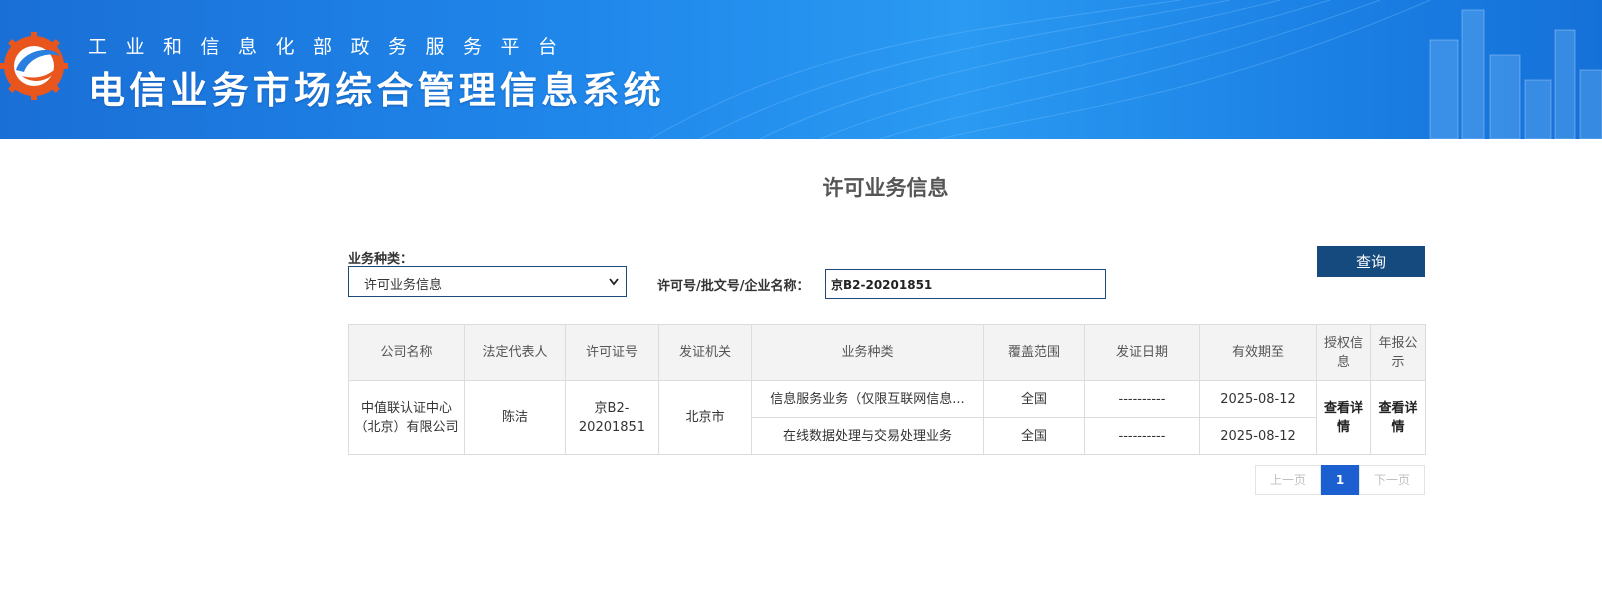  What do you see at coordinates (34, 66) in the screenshot?
I see `ministry-logo` at bounding box center [34, 66].